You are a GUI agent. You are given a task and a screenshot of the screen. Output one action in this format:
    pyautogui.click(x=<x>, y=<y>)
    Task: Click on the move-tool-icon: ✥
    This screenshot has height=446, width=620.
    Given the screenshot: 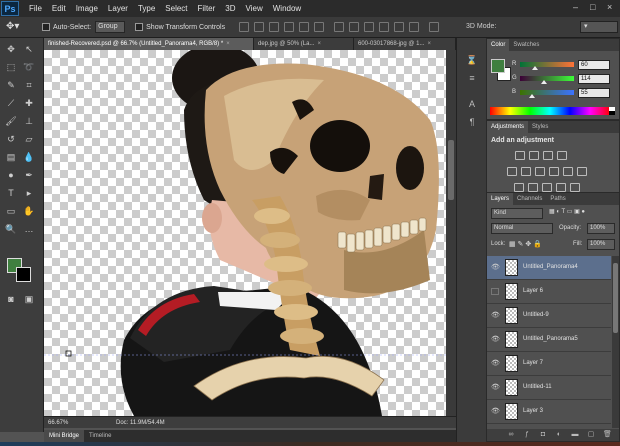 What is the action you would take?
    pyautogui.click(x=11, y=49)
    